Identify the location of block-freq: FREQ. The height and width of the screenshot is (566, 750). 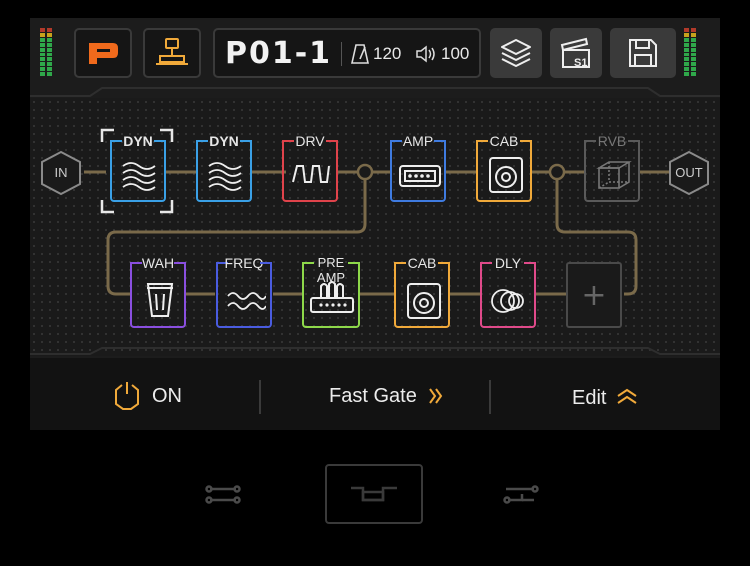
(244, 291).